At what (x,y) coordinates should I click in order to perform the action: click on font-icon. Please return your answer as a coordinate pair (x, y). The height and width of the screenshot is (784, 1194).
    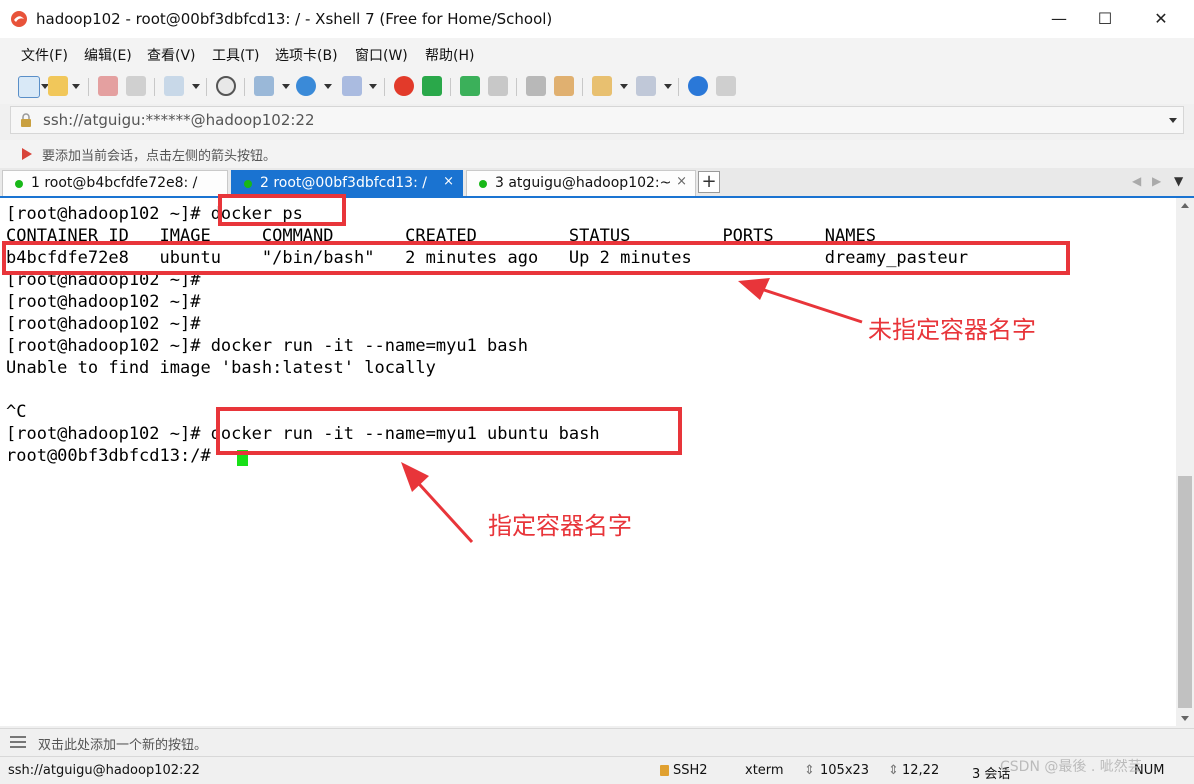
    Looking at the image, I should click on (352, 86).